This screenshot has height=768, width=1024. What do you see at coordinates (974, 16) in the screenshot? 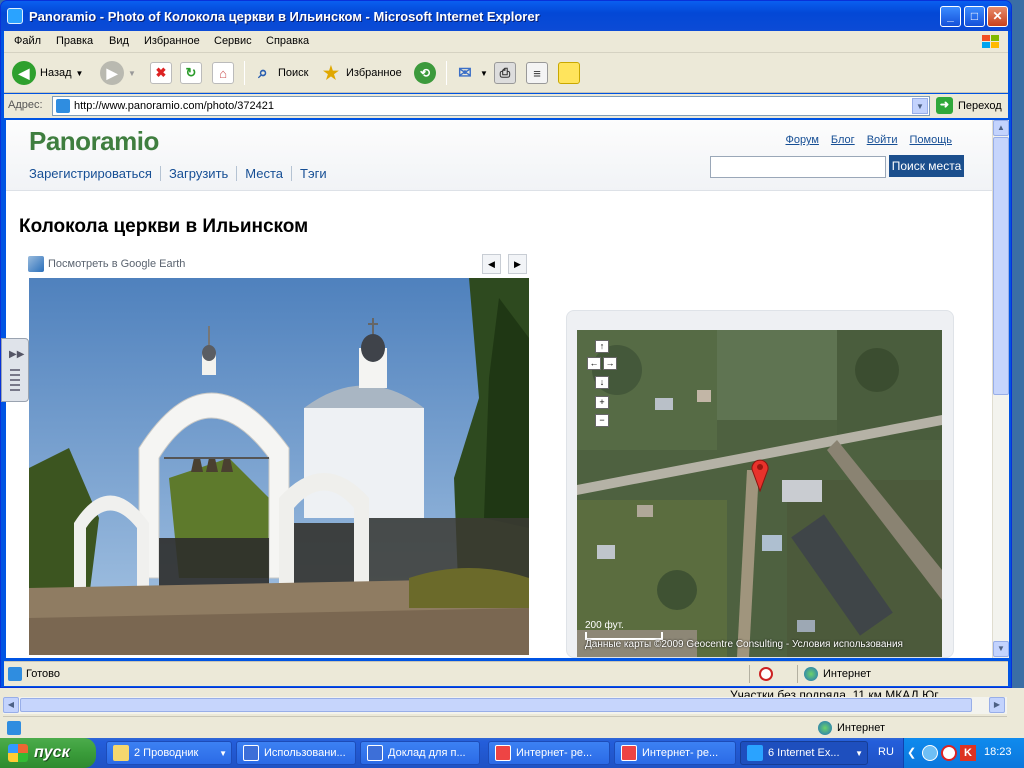
I see `maximize-button: □` at bounding box center [974, 16].